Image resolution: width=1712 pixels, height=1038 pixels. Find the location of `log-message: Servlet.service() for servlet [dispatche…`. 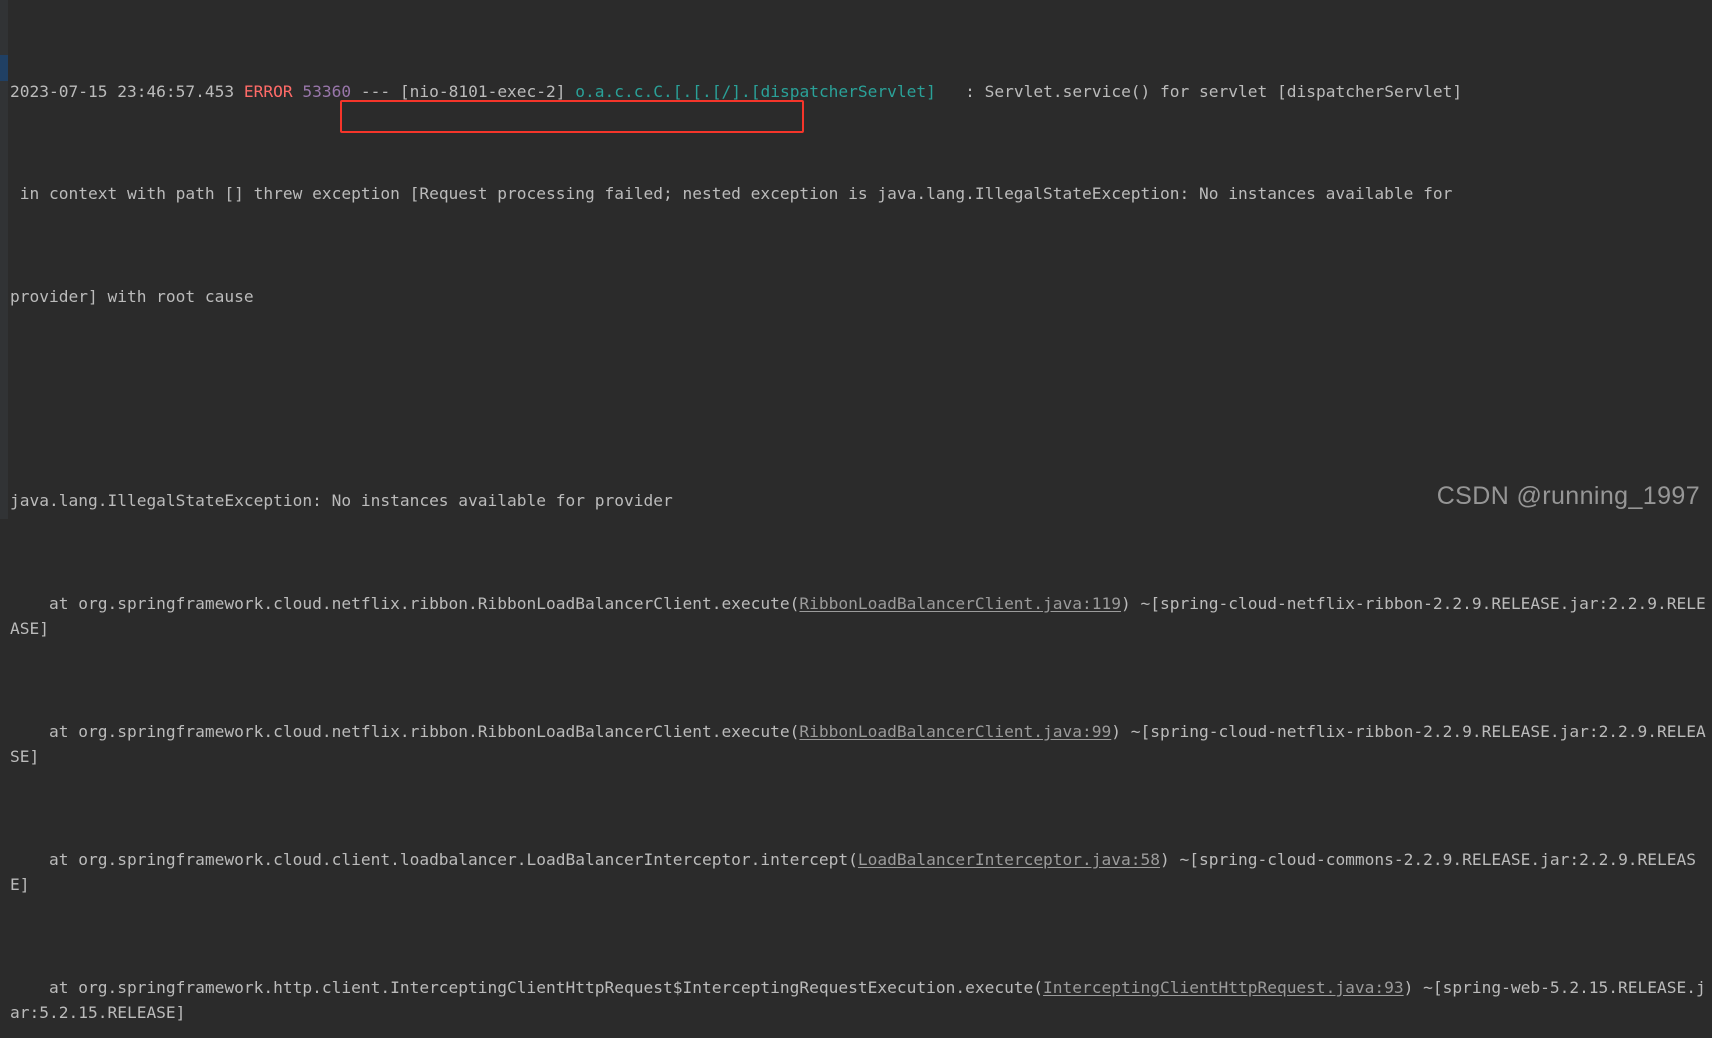

log-message: Servlet.service() for servlet [dispatche… is located at coordinates (1223, 91).